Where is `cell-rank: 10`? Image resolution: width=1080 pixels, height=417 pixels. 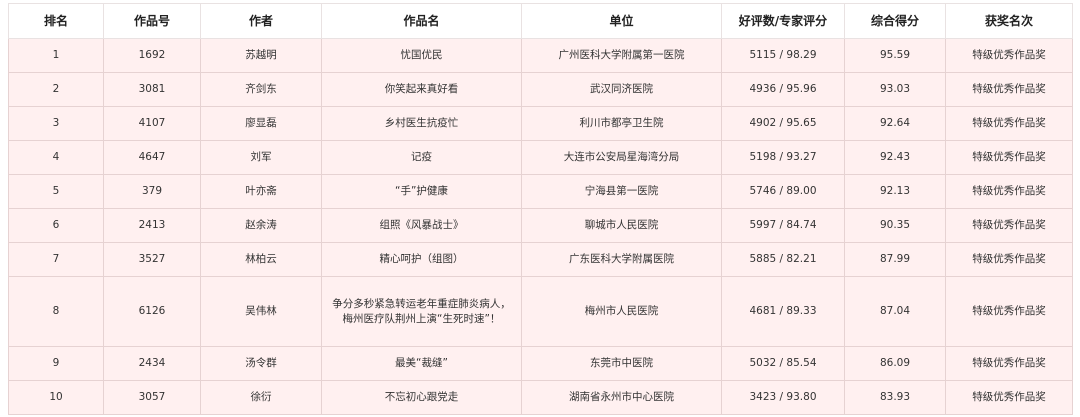
cell-rank: 10 is located at coordinates (56, 397).